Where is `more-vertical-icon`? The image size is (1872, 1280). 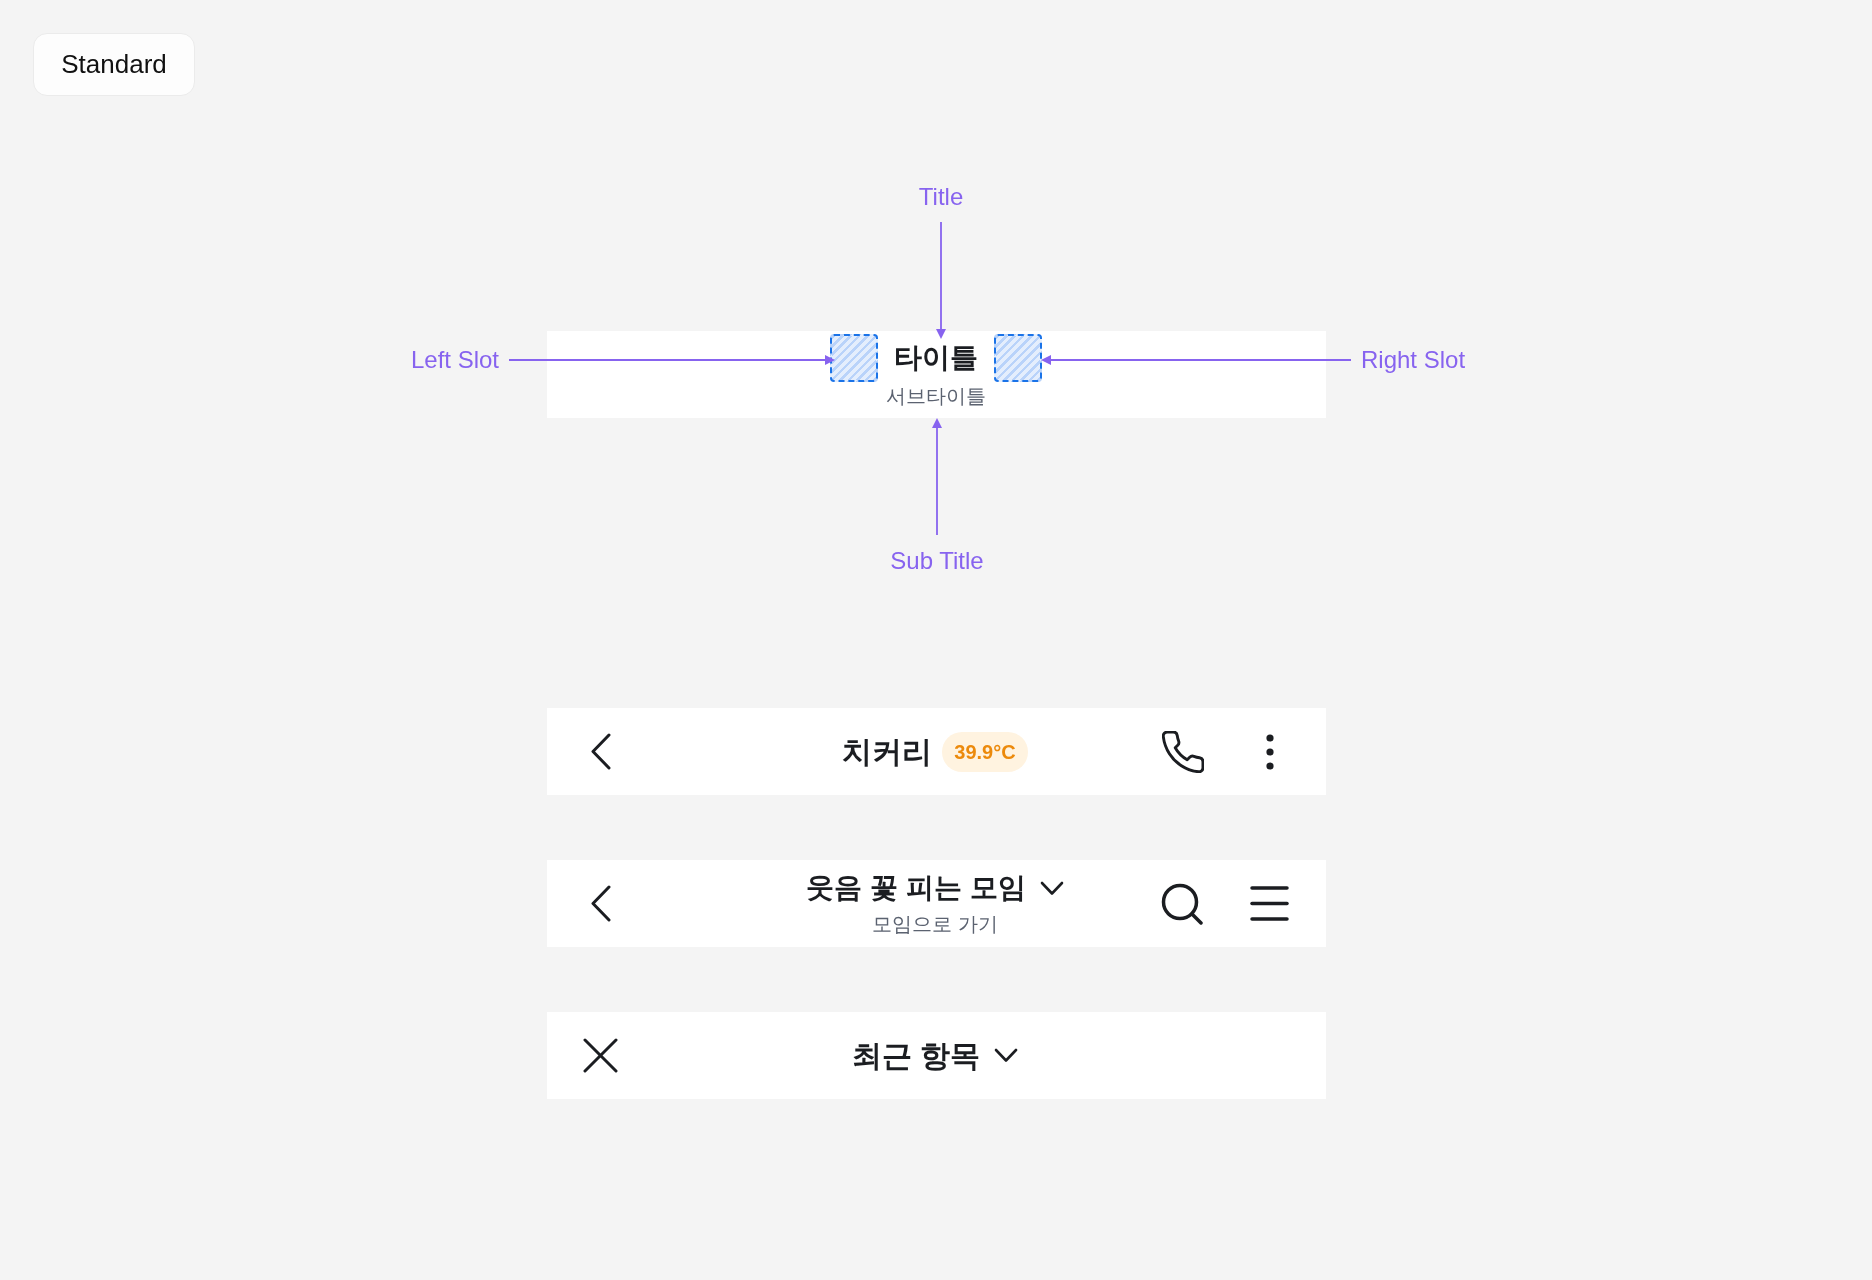 more-vertical-icon is located at coordinates (1269, 751).